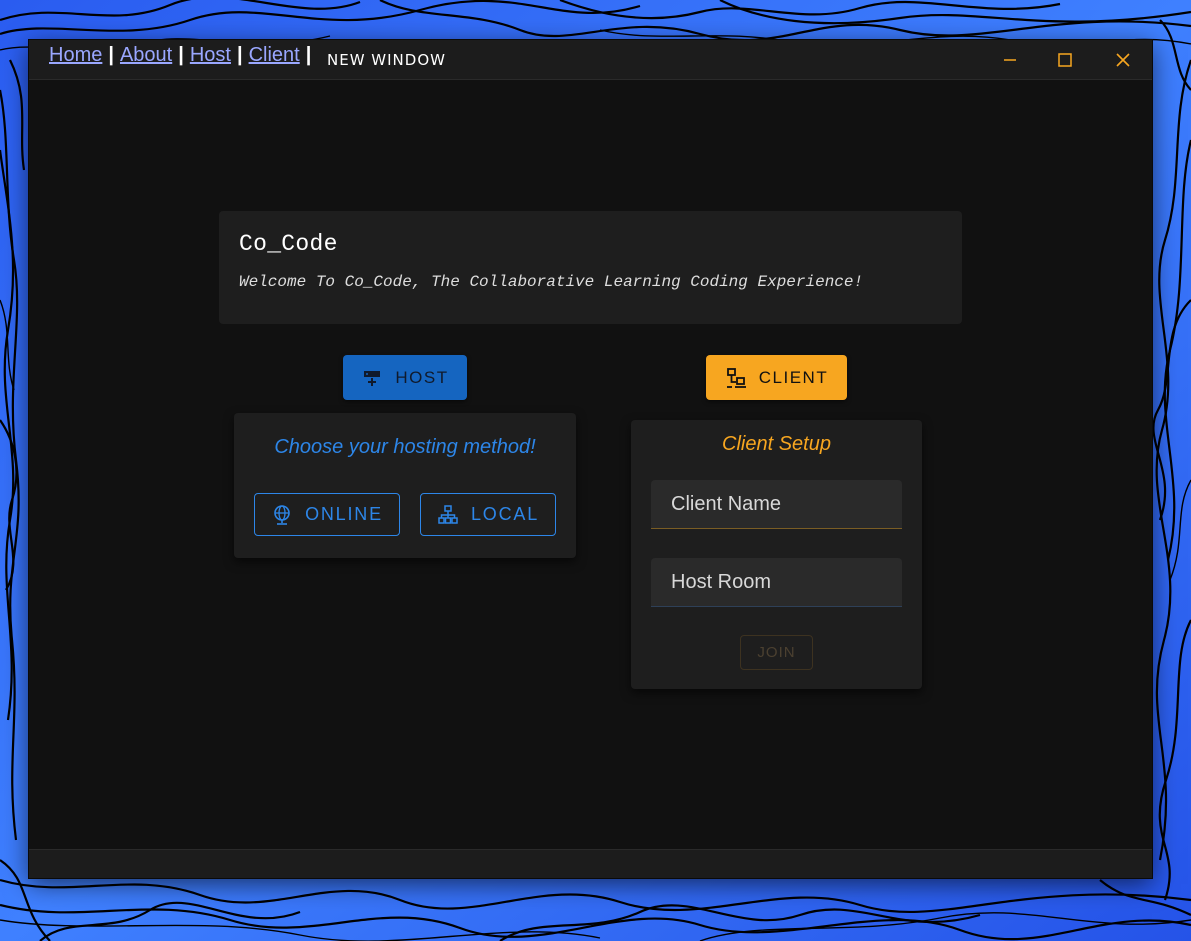 This screenshot has width=1191, height=941. Describe the element at coordinates (721, 581) in the screenshot. I see `host-room-placeholder: Host Room` at that location.